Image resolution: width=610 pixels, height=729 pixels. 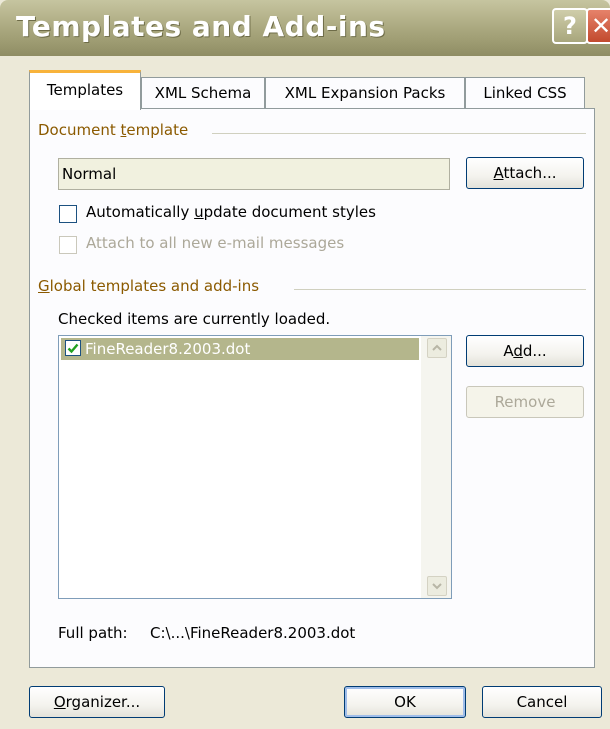 I want to click on listbox-scrollbar, so click(x=436, y=467).